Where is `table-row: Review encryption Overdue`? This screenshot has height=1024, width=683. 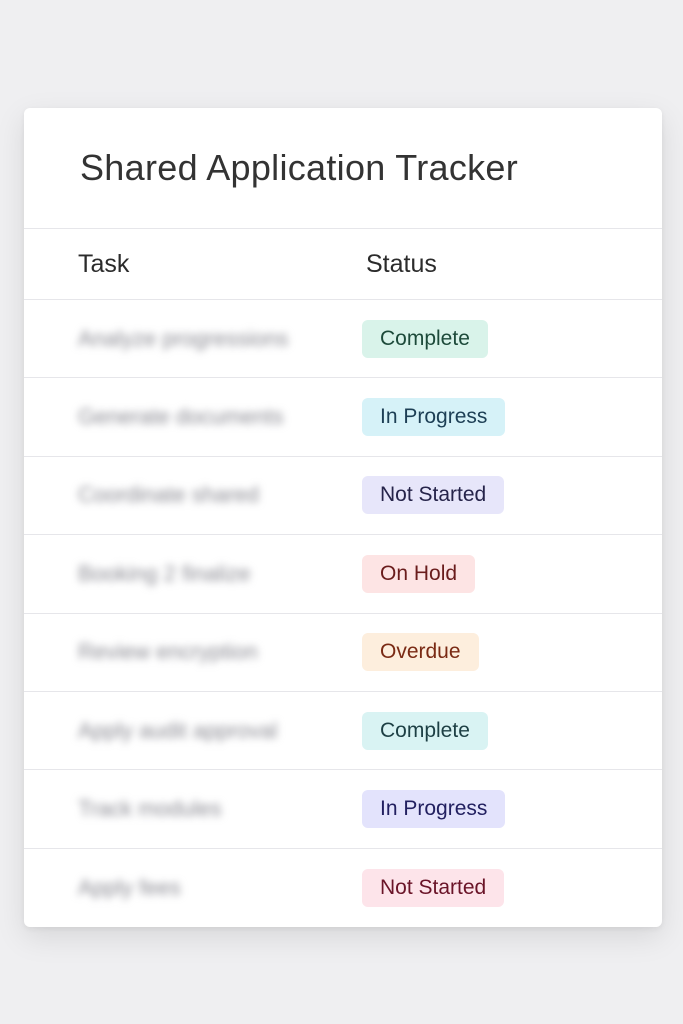
table-row: Review encryption Overdue is located at coordinates (343, 653).